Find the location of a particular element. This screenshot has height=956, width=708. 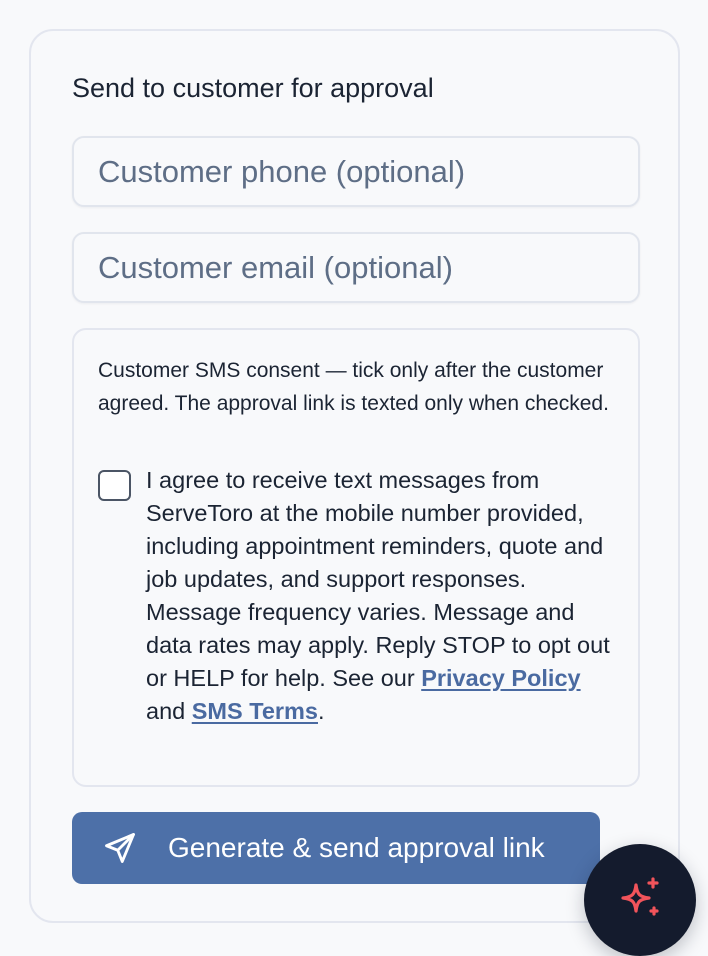

card-title: Send to customer for approval is located at coordinates (253, 88).